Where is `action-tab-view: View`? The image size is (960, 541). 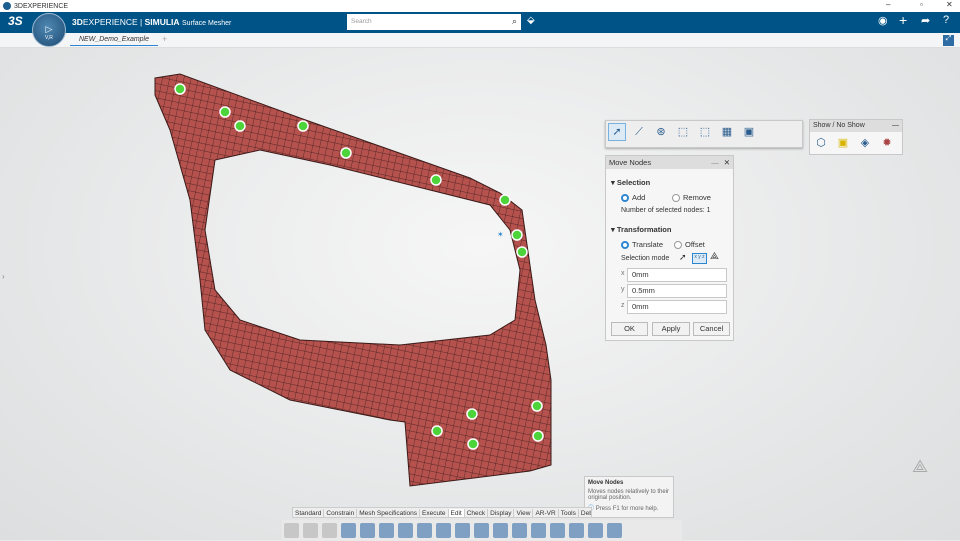 action-tab-view: View is located at coordinates (524, 513).